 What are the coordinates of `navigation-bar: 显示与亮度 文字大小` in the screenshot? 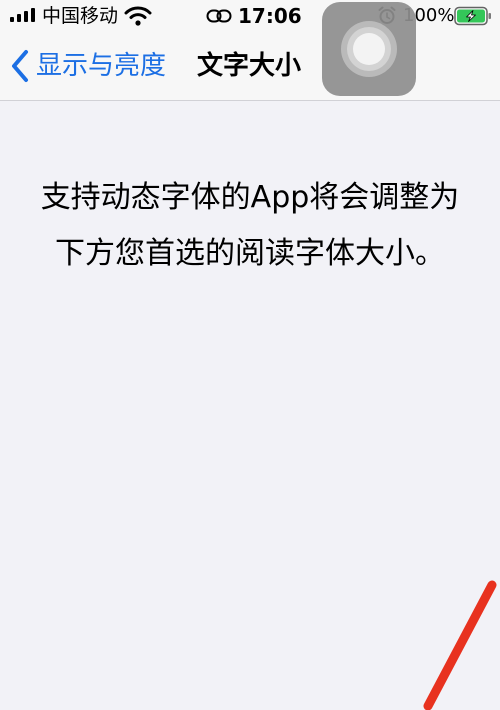 It's located at (250, 66).